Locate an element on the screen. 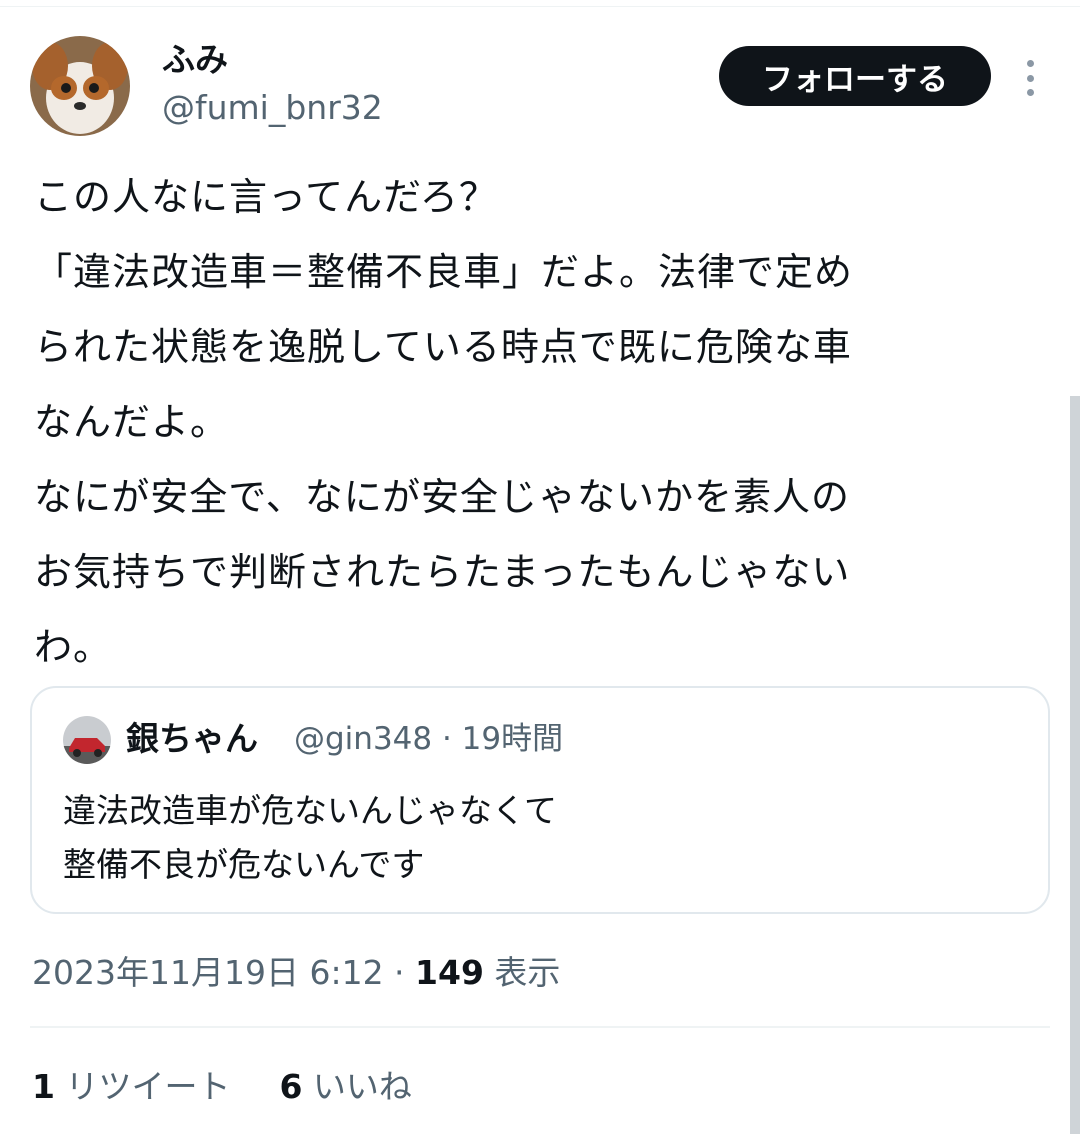 The height and width of the screenshot is (1134, 1080). quote-avatar is located at coordinates (87, 740).